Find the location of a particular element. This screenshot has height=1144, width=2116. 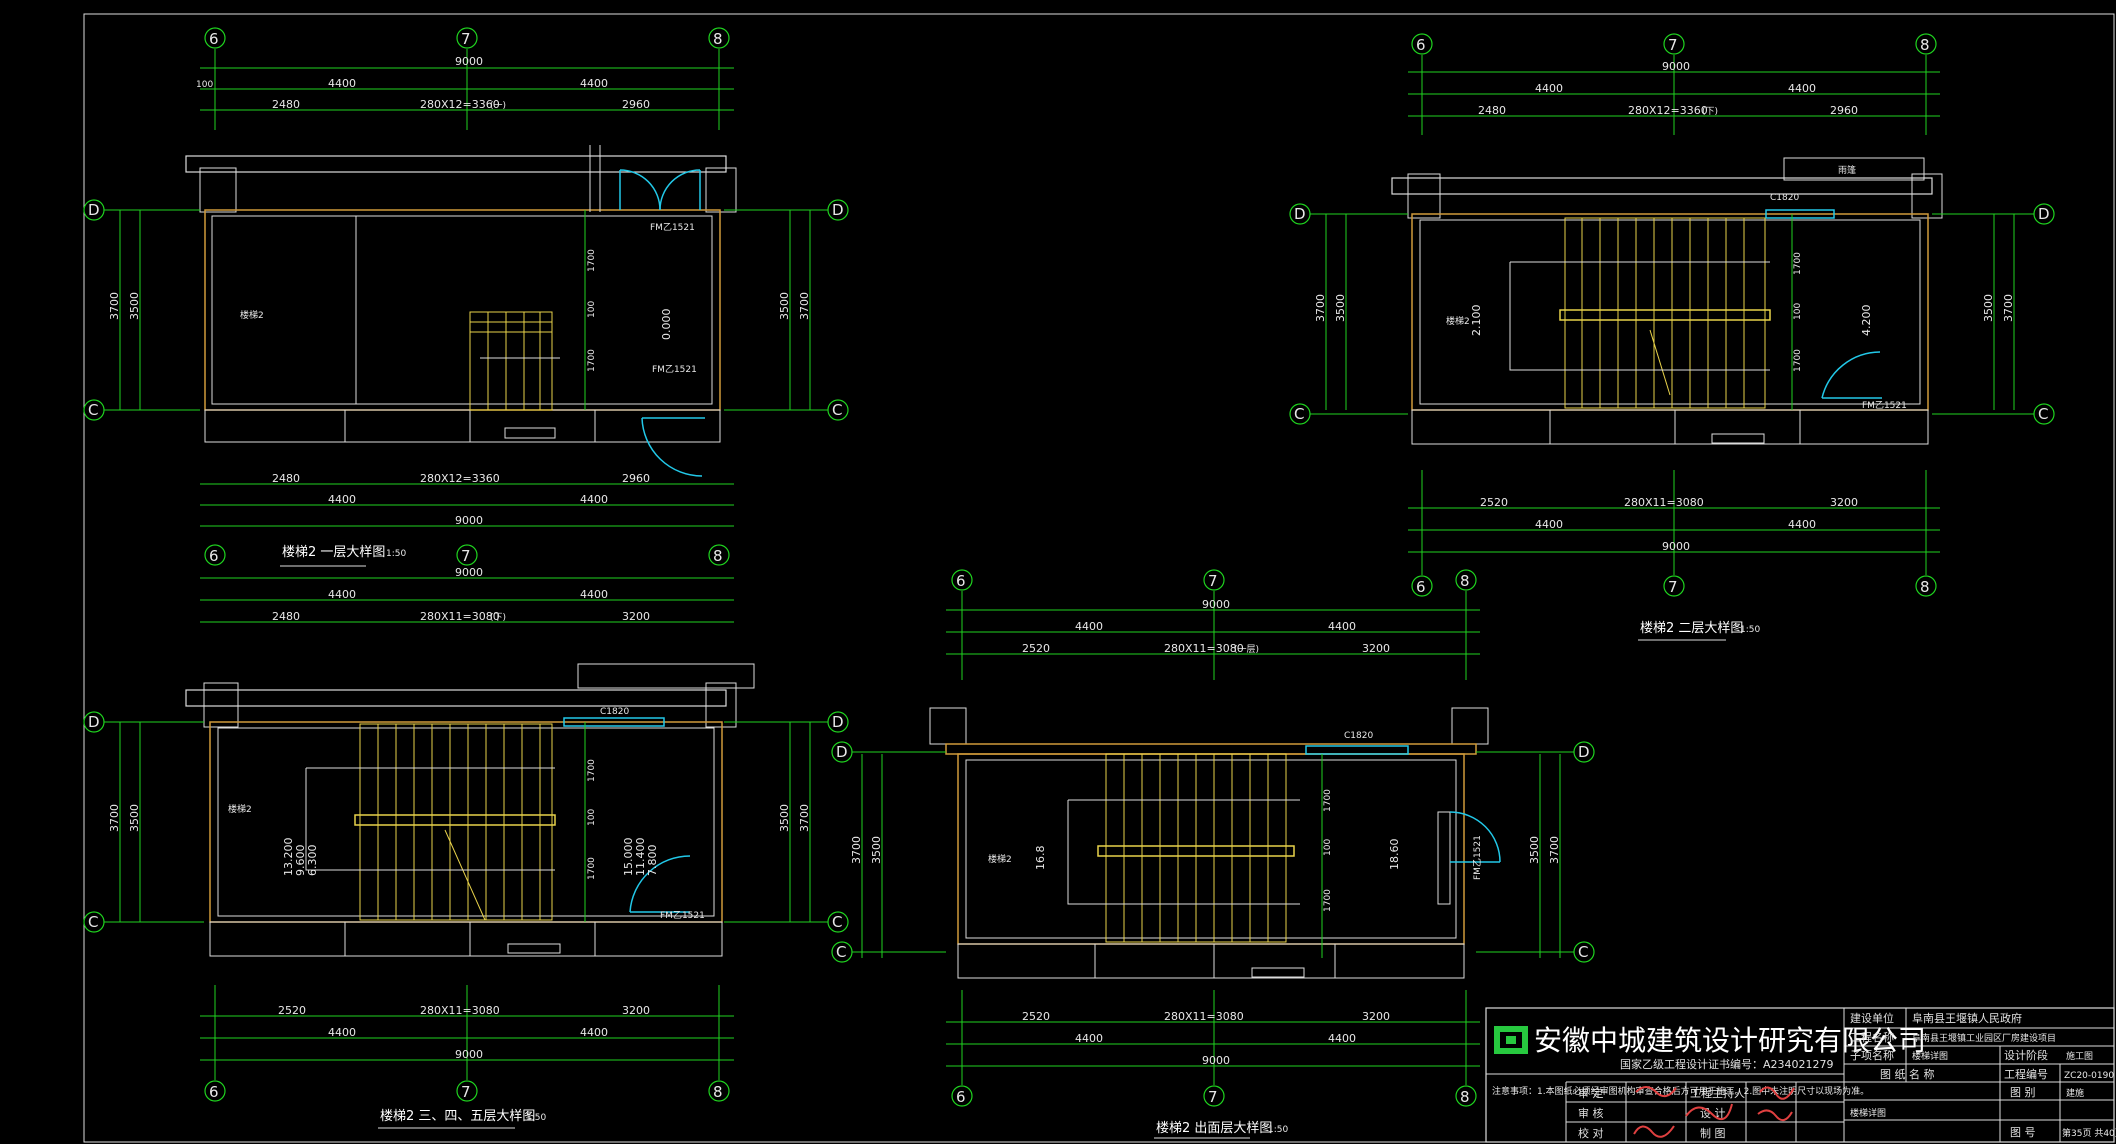

grid-bubble-6-top-p2: 6 is located at coordinates (1422, 44).